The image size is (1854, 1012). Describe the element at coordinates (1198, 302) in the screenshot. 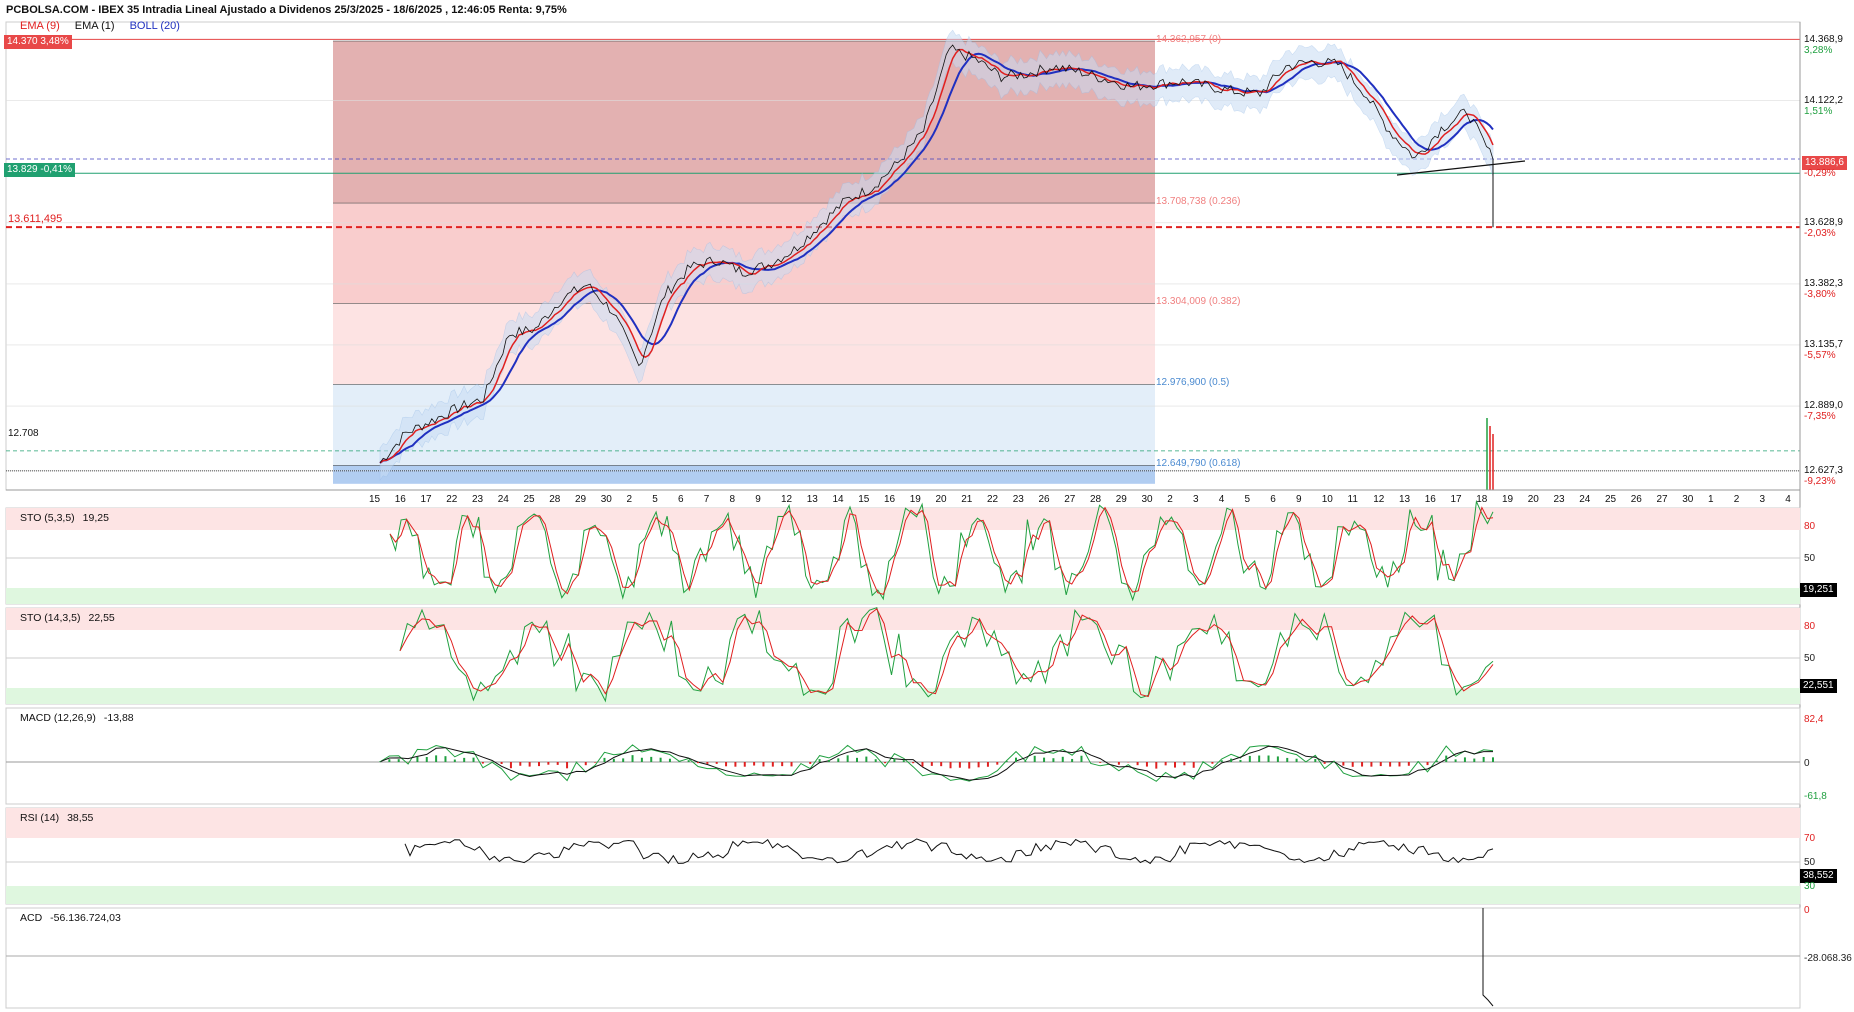

I see `fib-label: 13.304,009 (0.382)` at that location.